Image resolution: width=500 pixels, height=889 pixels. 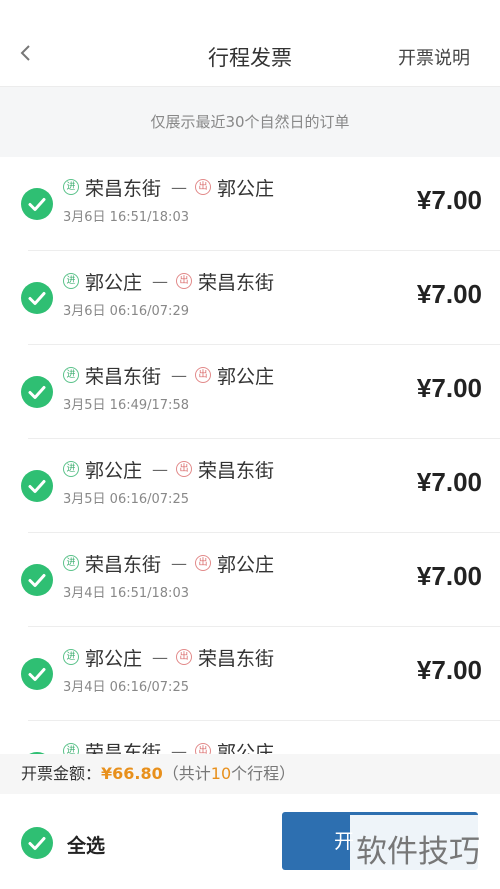 I want to click on trip-time: 3月4日 16:51/18:03, so click(x=126, y=593).